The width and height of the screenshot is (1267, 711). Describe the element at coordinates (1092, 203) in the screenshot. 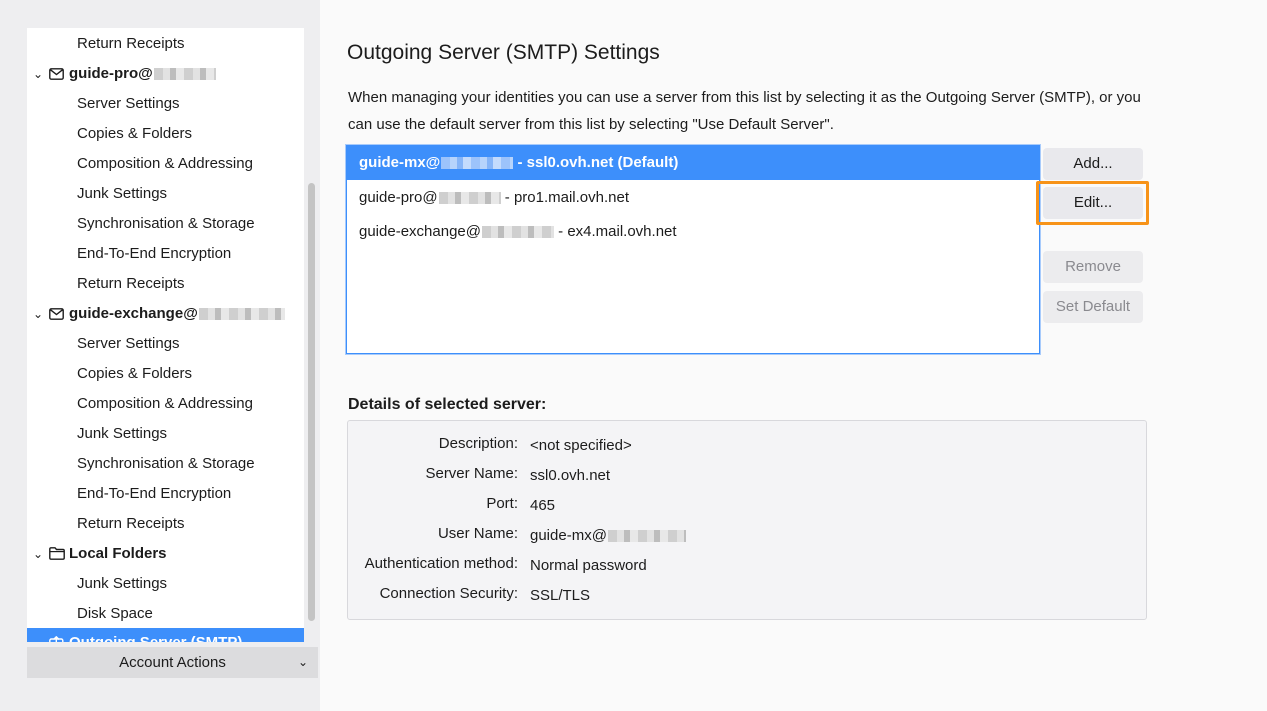

I see `edit-button-highlight` at that location.